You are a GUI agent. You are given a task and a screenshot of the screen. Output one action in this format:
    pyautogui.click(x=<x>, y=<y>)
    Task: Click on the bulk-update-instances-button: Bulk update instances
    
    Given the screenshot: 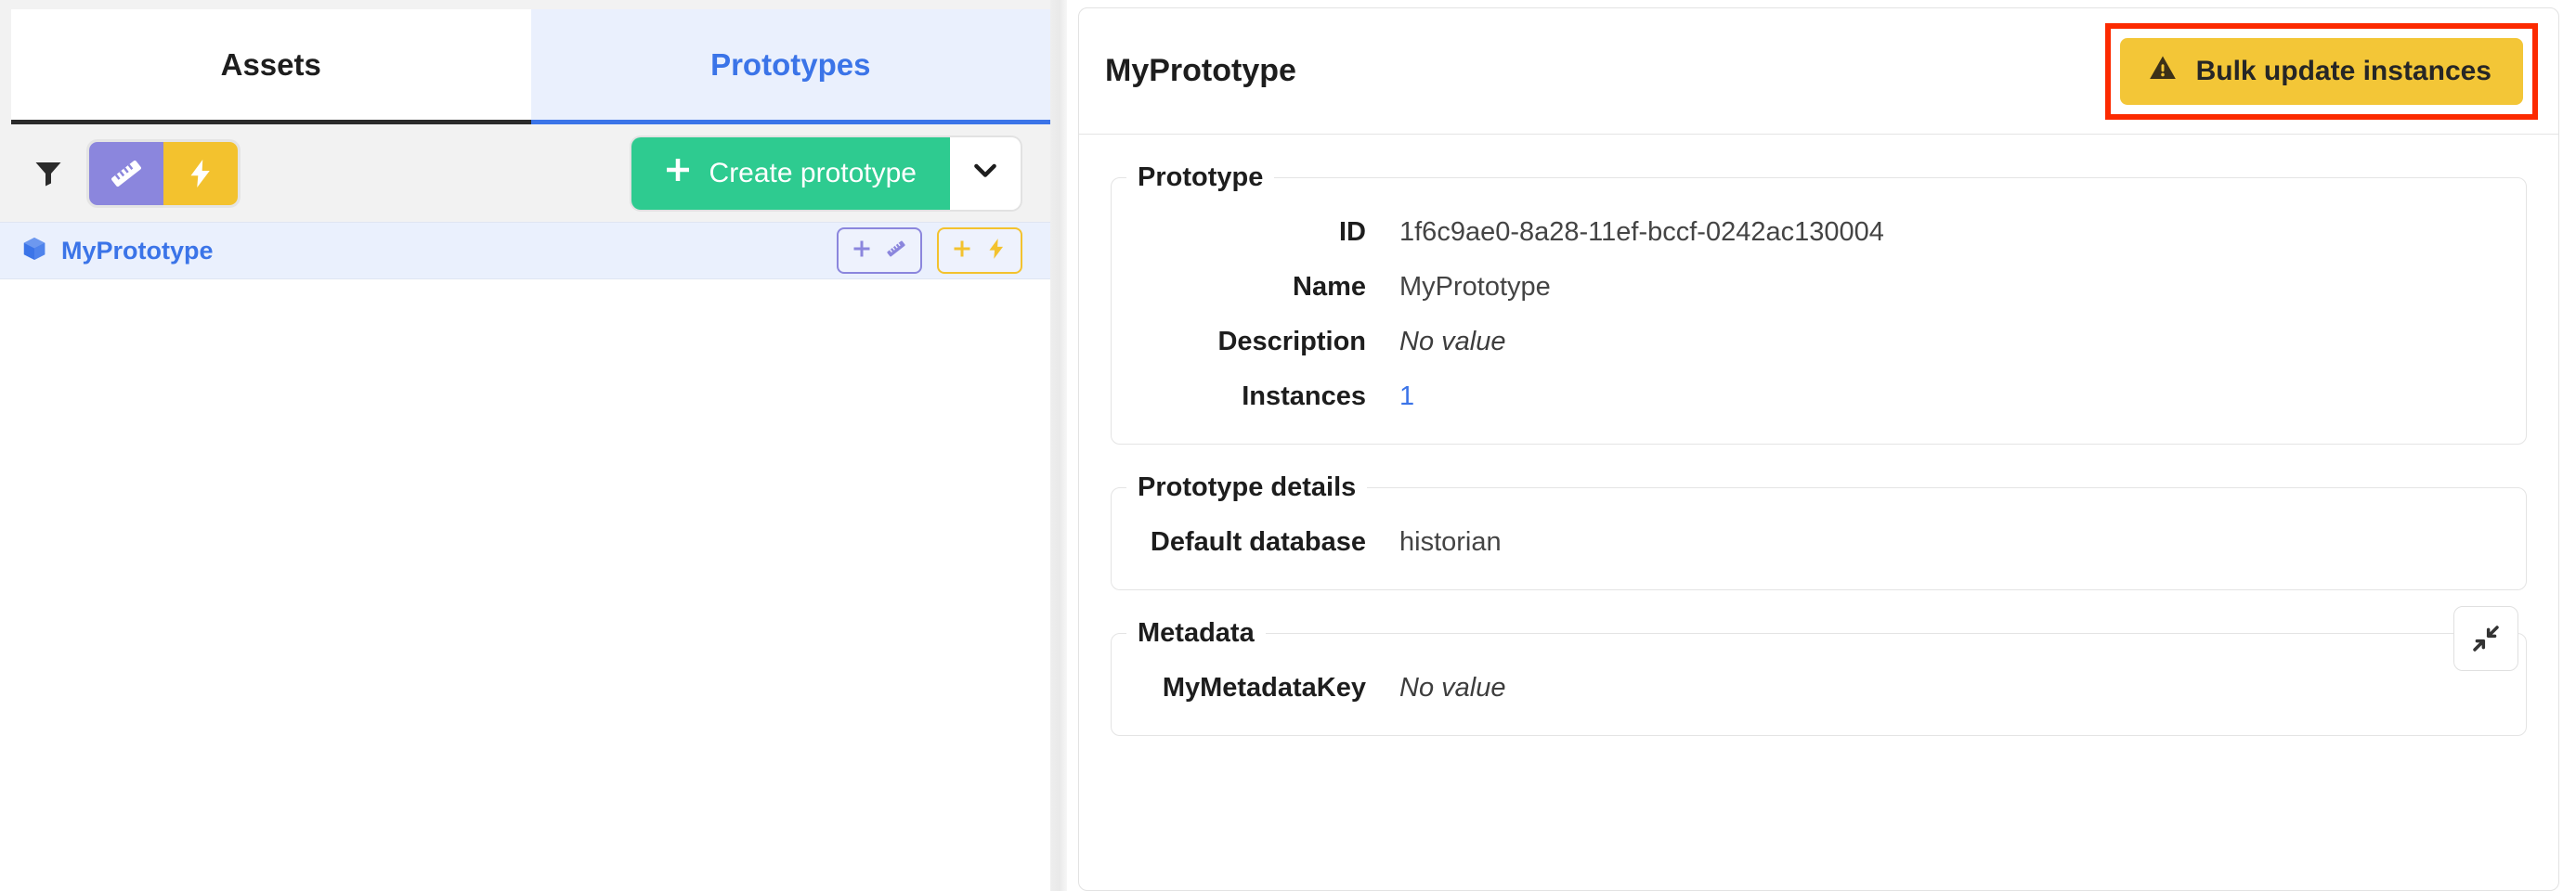 What is the action you would take?
    pyautogui.click(x=2321, y=71)
    